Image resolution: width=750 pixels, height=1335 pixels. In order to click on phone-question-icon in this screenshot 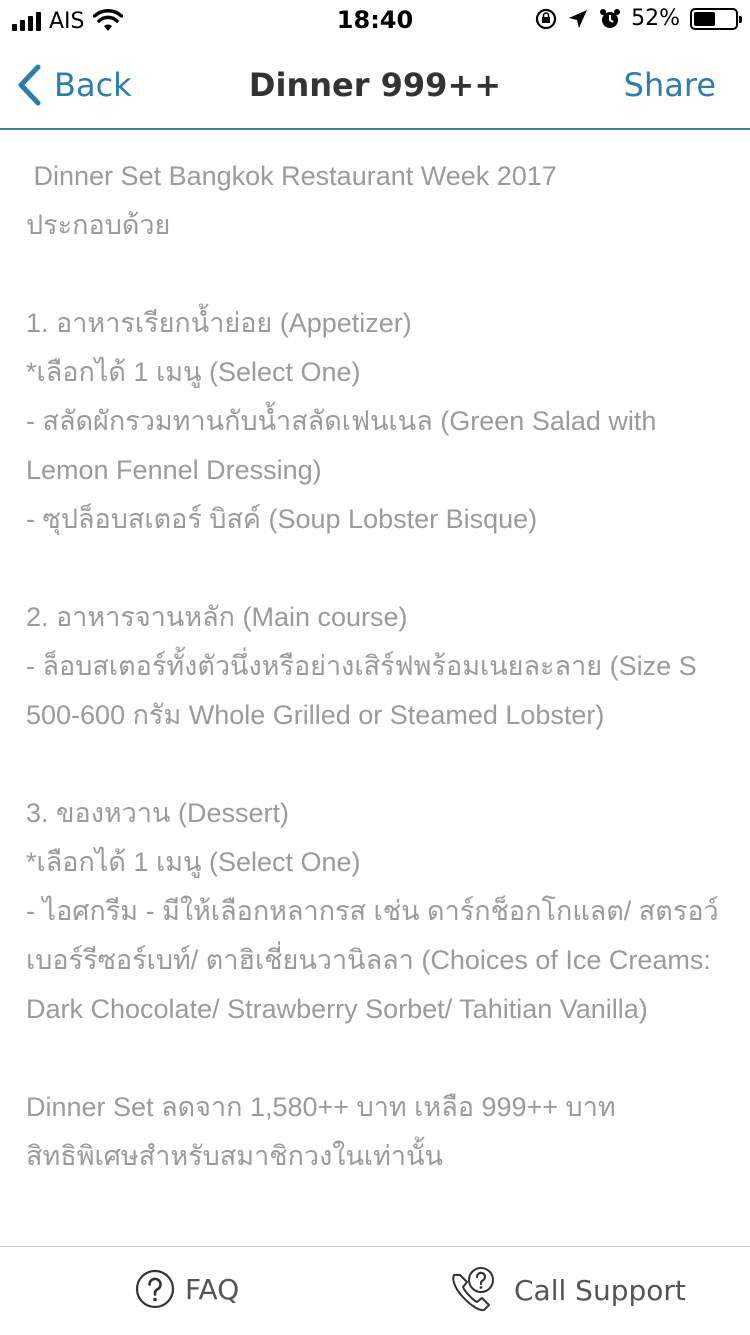, I will do `click(473, 1289)`.